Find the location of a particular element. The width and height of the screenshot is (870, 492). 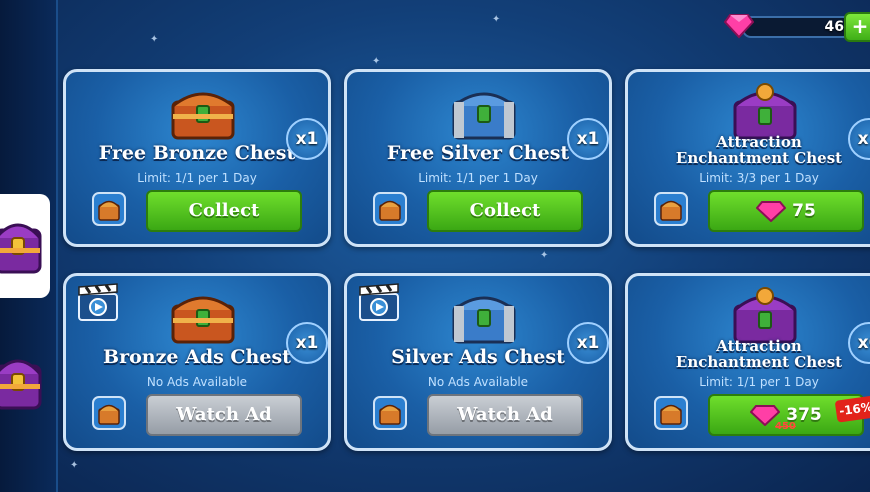

chest-category-sidebar is located at coordinates (29, 246).